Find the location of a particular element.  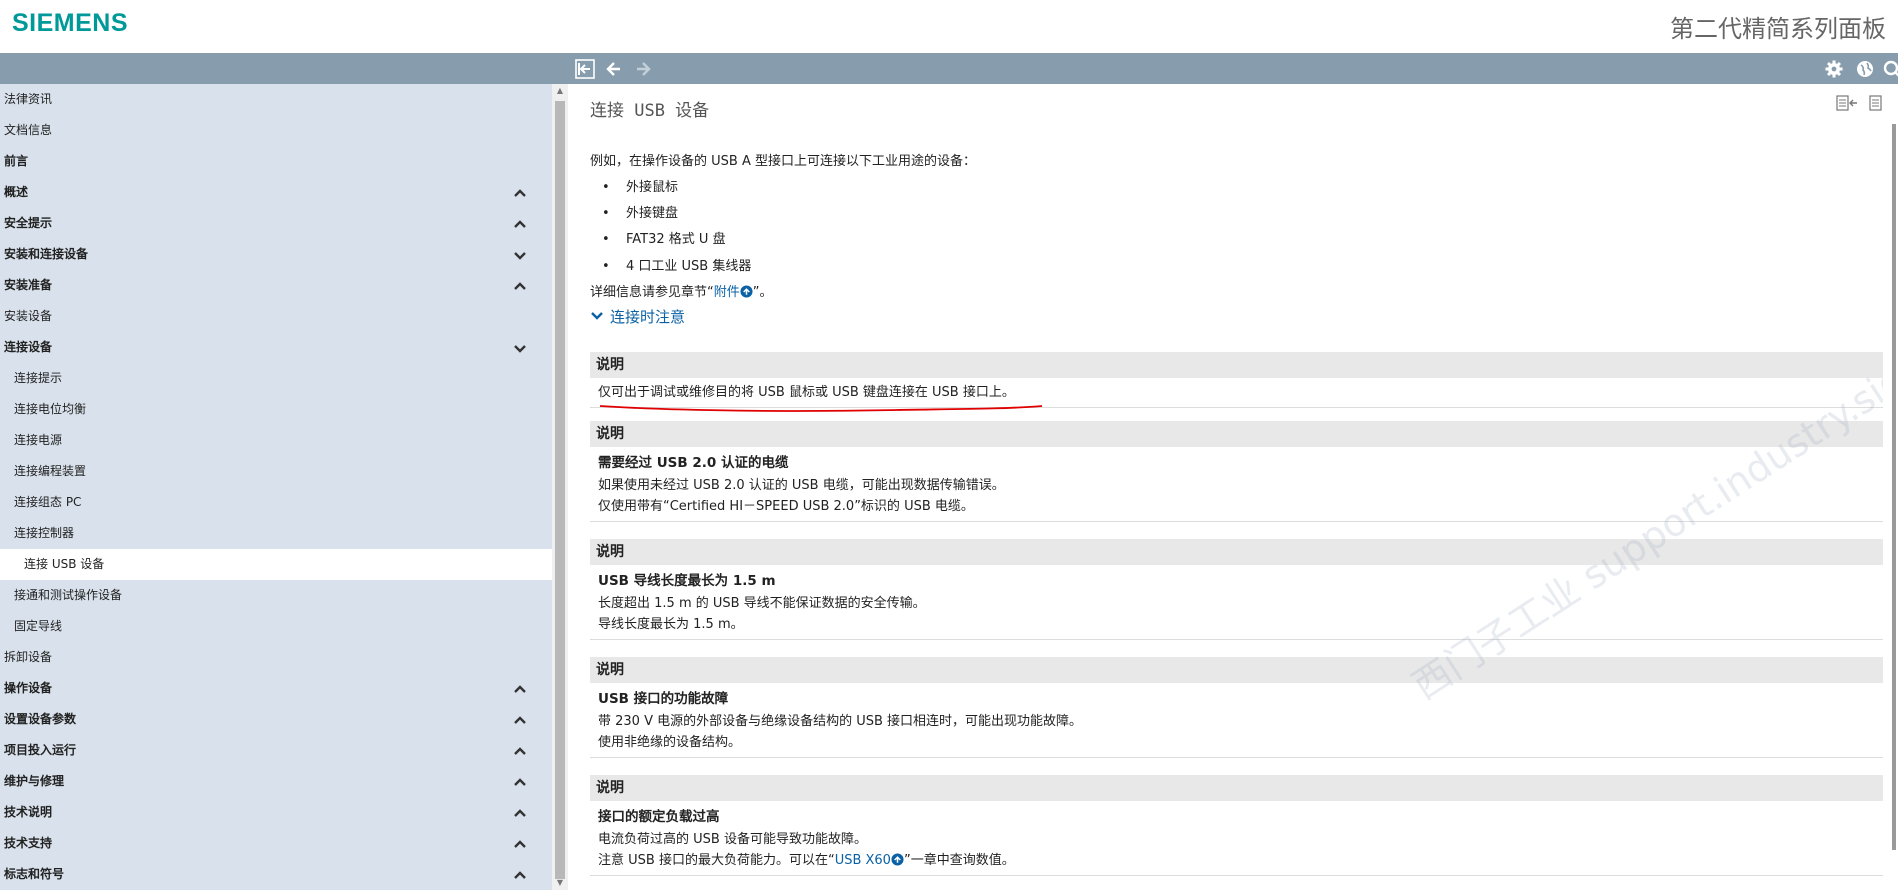

sidebar-item: 安装设备 is located at coordinates (276, 316).